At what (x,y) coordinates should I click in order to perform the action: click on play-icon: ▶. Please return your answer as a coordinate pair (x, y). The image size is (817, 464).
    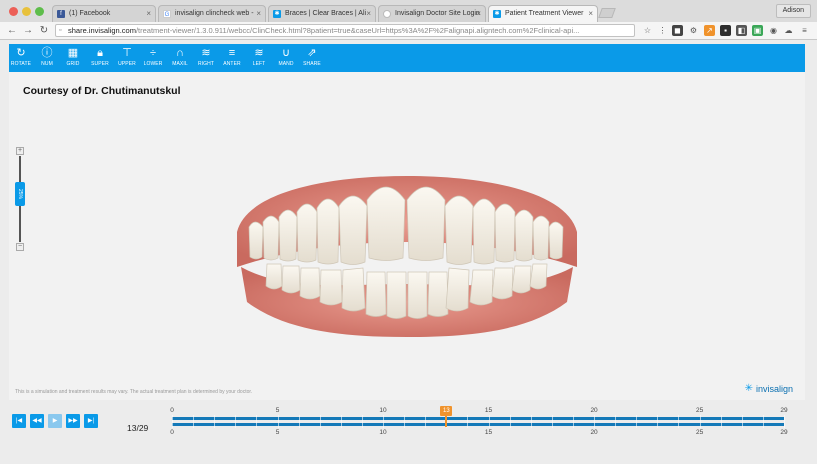
    Looking at the image, I should click on (55, 421).